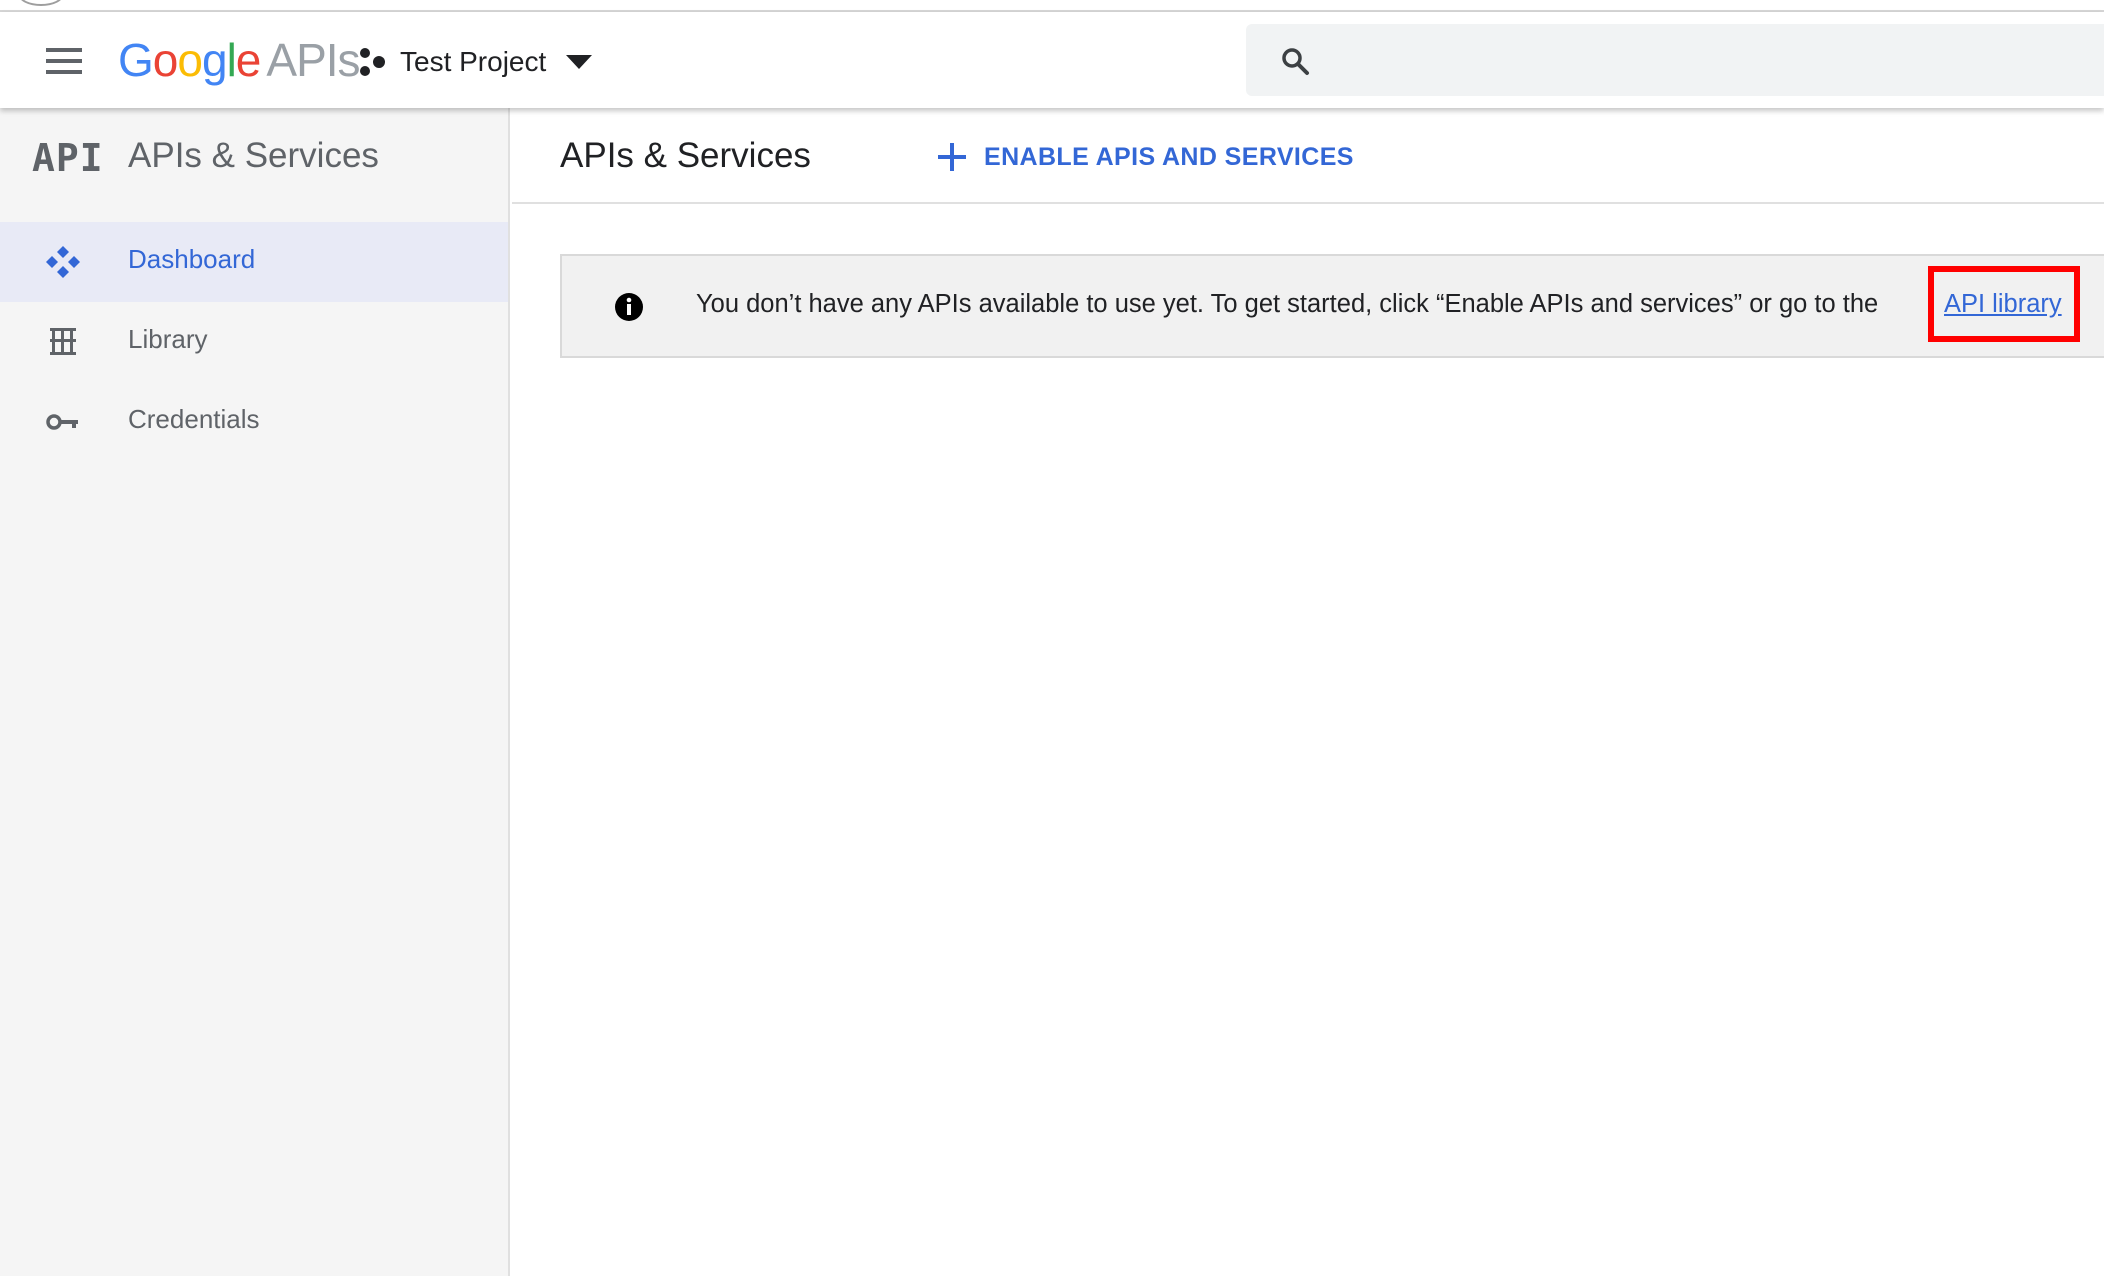  What do you see at coordinates (68, 158) in the screenshot?
I see `api-logo: API` at bounding box center [68, 158].